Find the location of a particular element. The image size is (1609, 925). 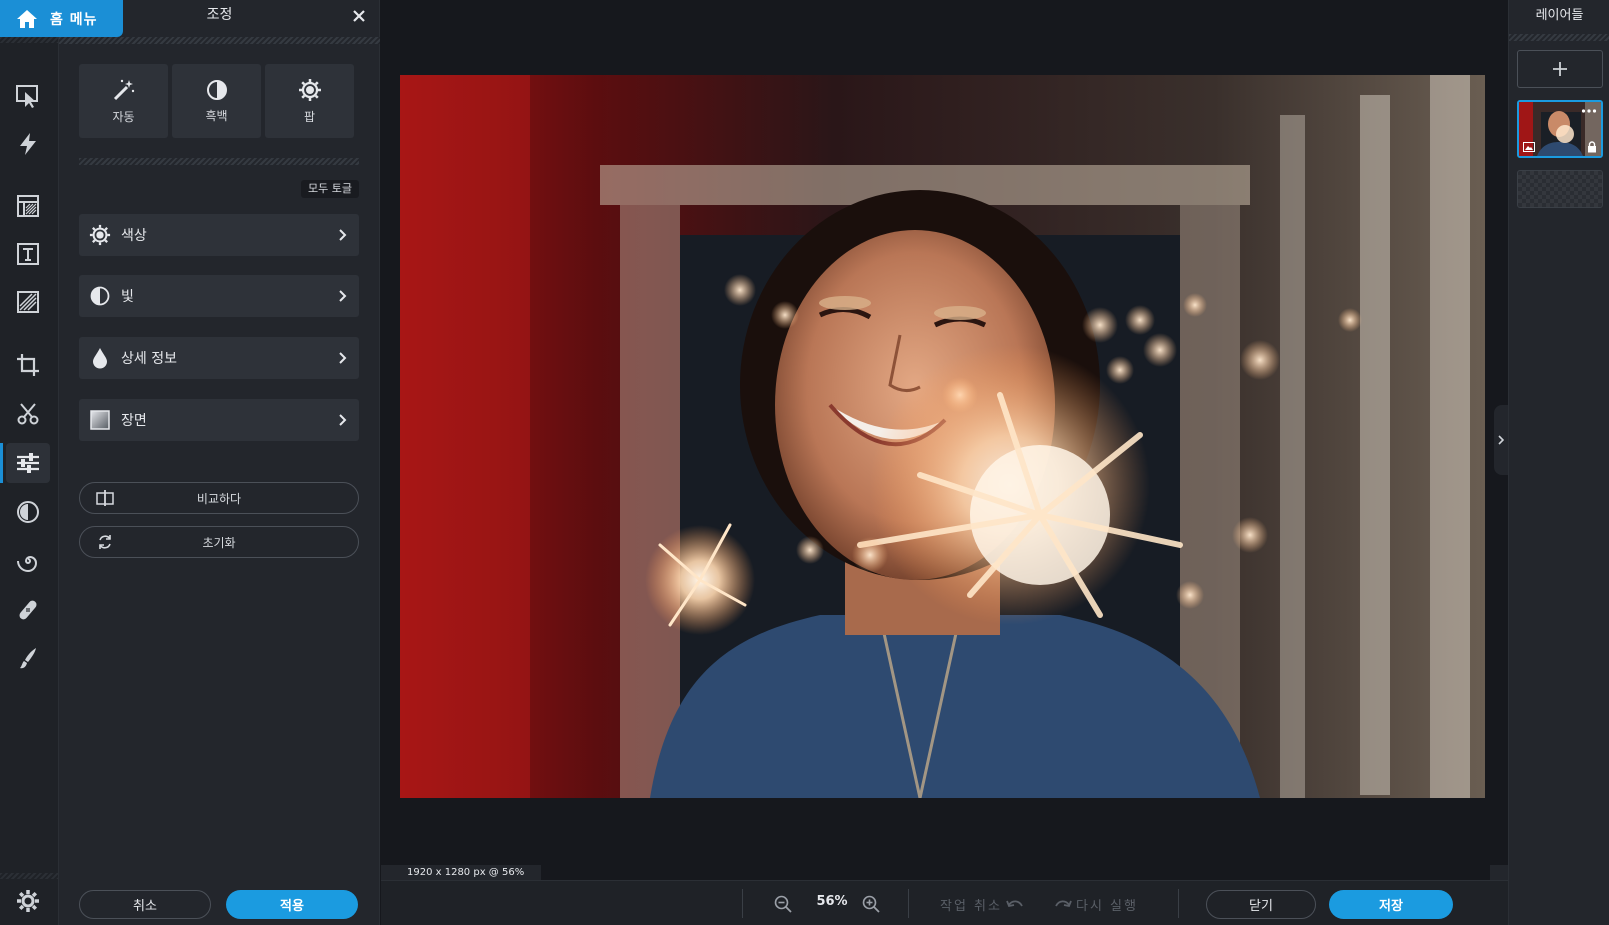

home-menu-label: 홈 메뉴 is located at coordinates (74, 19).